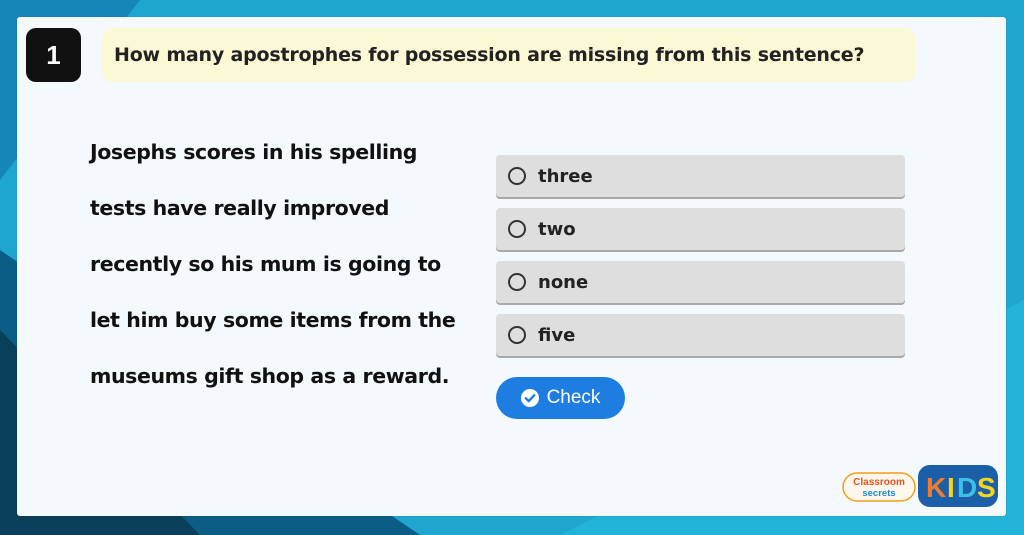  I want to click on option-label: two, so click(557, 229).